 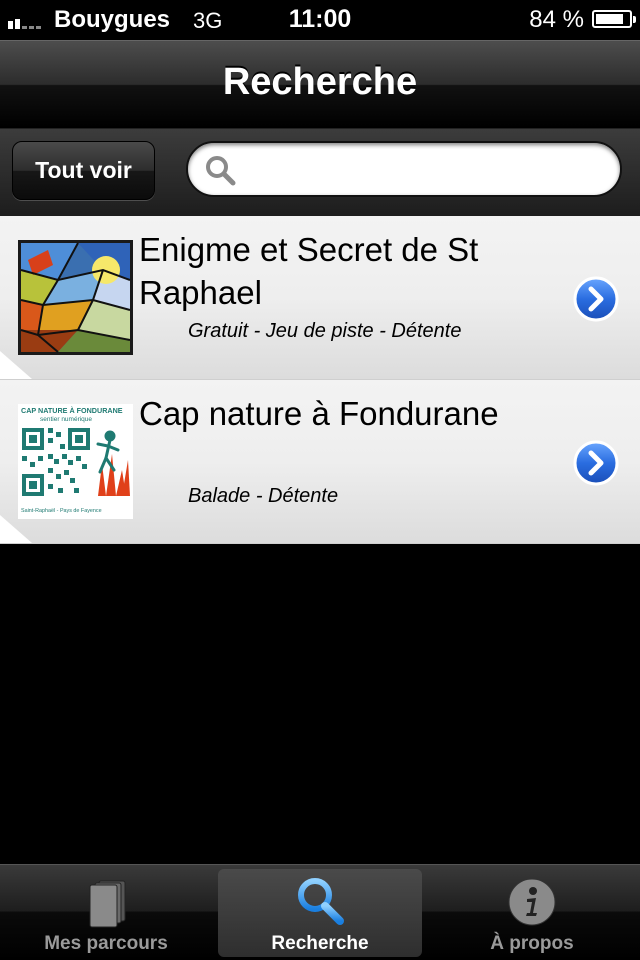 I want to click on tab-mes-parcours: Mes parcours, so click(x=106, y=913).